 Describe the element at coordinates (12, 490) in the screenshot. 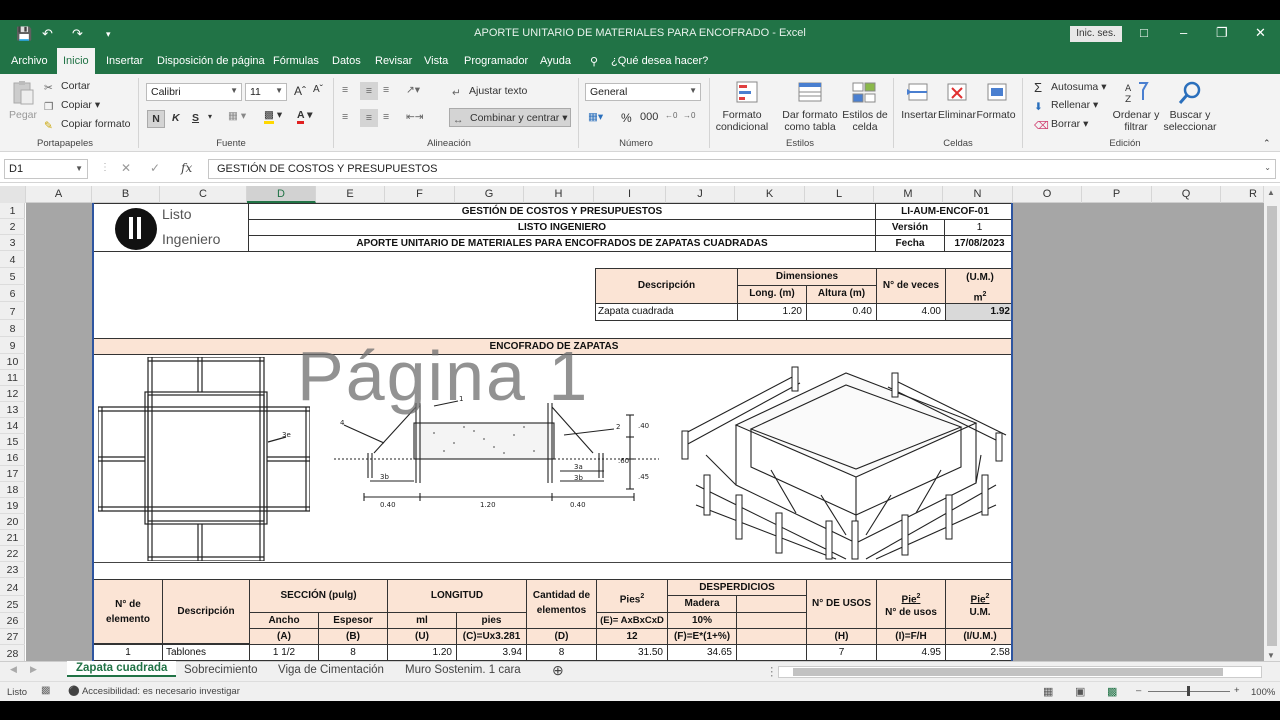

I see `row-header: 18` at that location.